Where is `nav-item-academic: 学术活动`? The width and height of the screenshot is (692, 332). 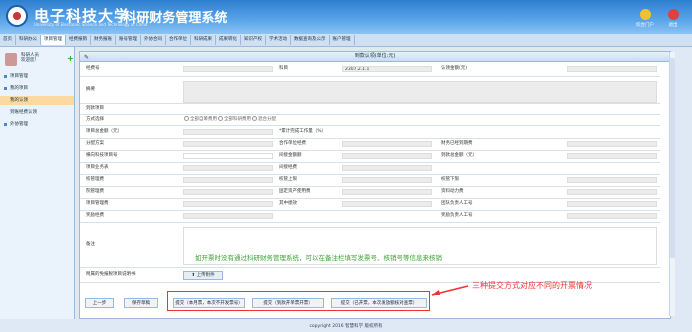
nav-item-academic: 学术活动 is located at coordinates (278, 40).